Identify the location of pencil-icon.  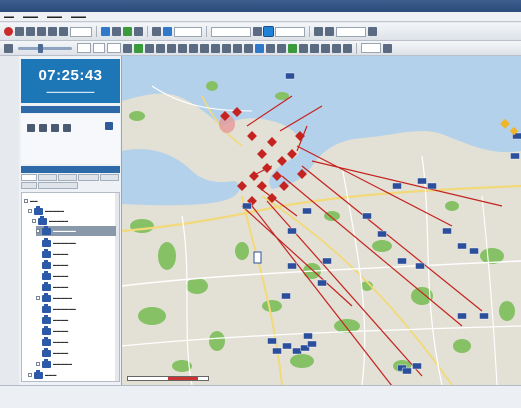
(182, 48).